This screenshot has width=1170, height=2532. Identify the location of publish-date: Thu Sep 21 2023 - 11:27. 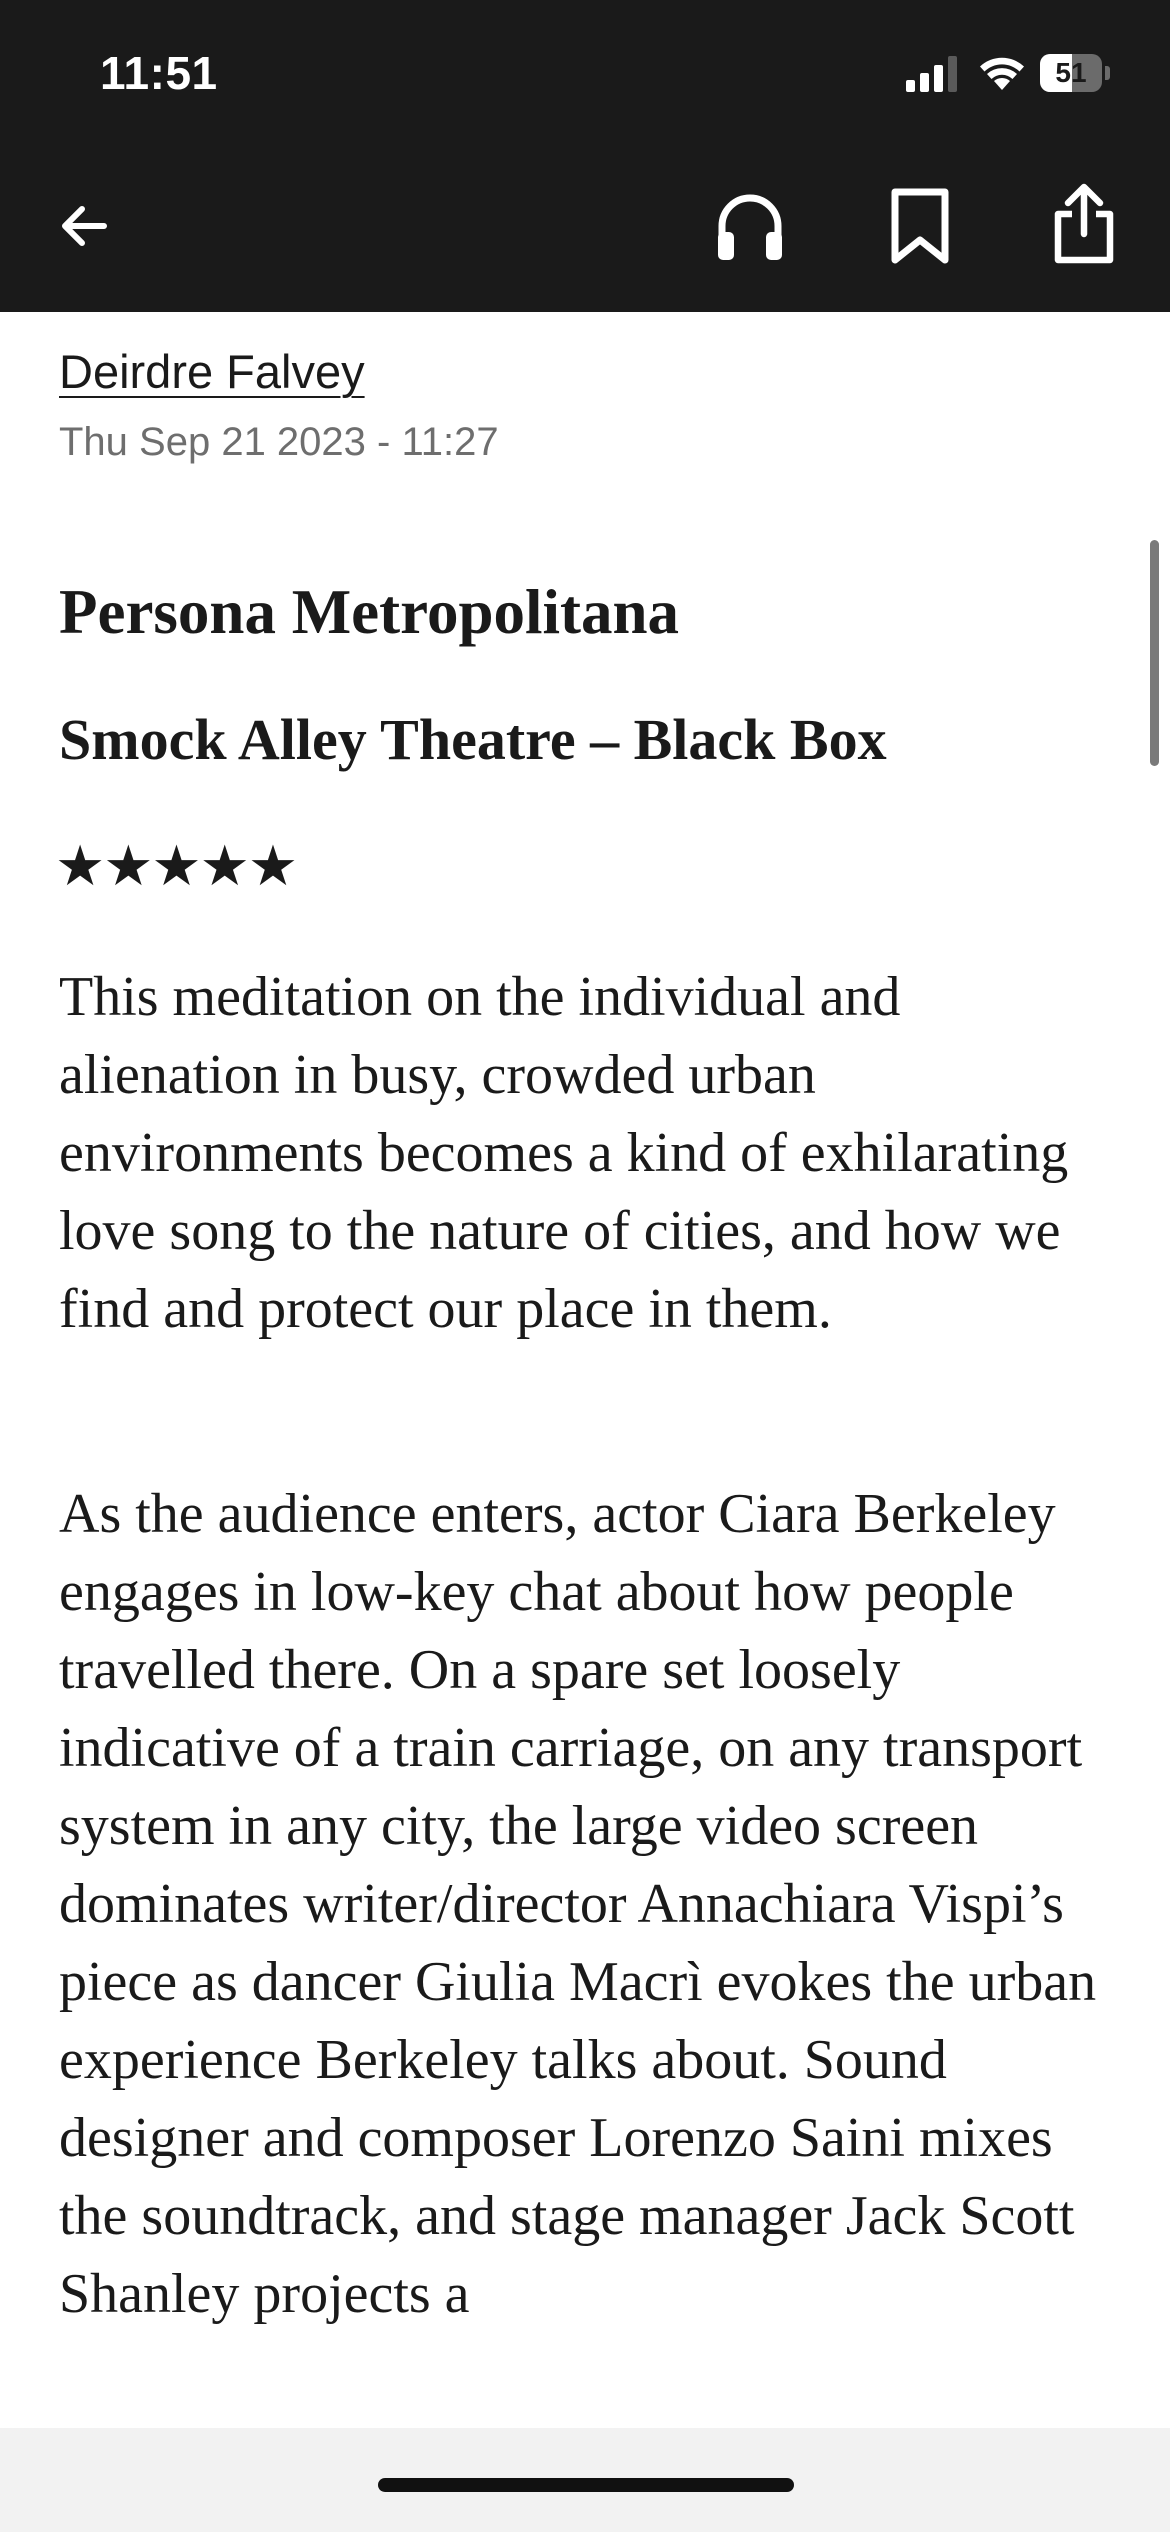
(279, 442).